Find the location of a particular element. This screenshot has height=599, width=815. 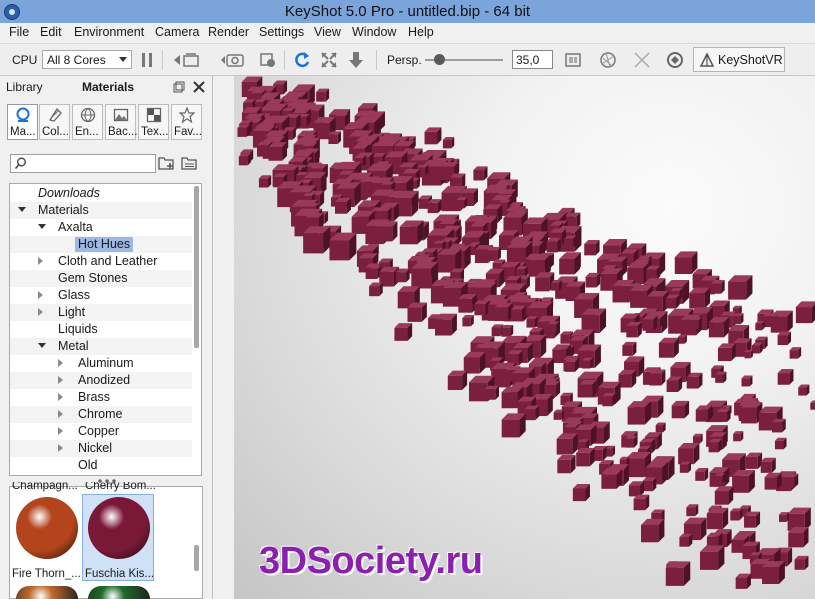

tree-item: Liquids is located at coordinates (101, 329).